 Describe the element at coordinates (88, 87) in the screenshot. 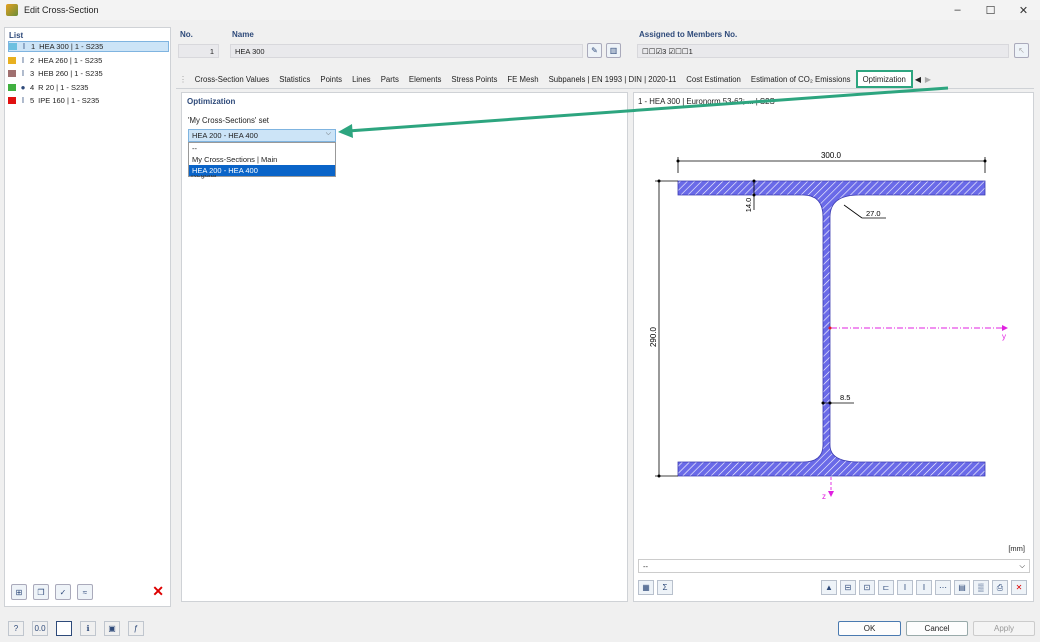

I see `list-item: ● 4 R 20 | 1 - S235` at that location.